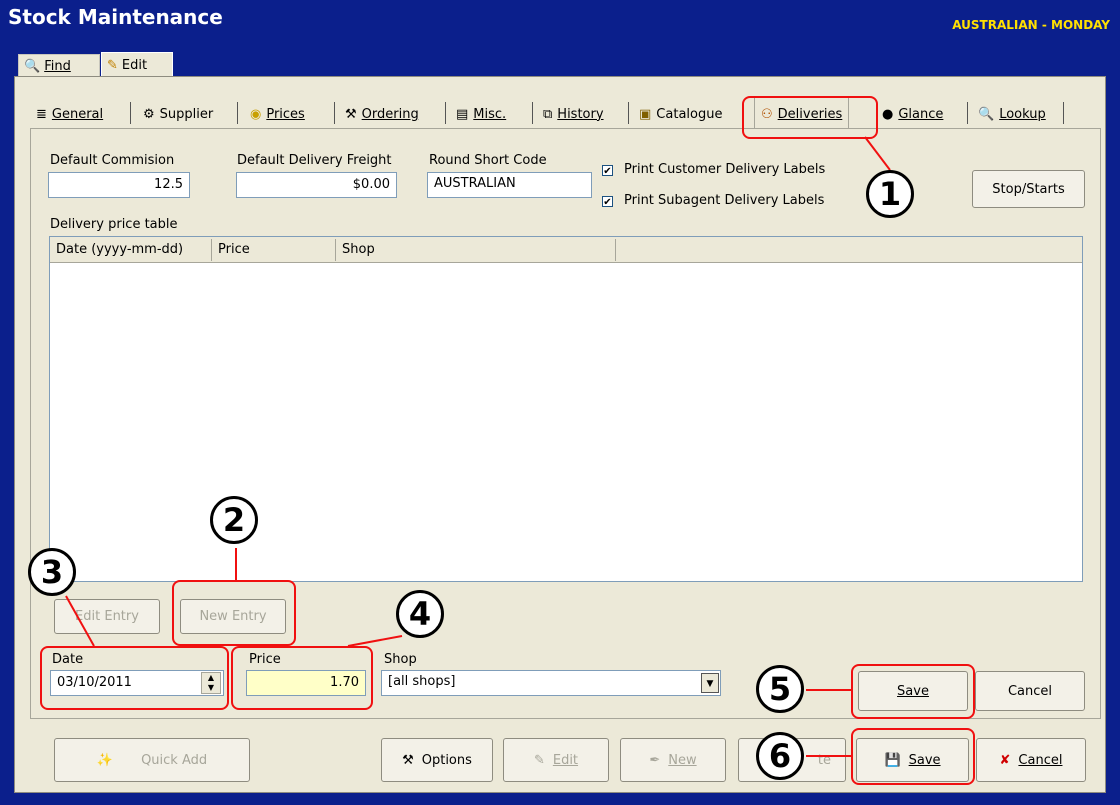  What do you see at coordinates (780, 689) in the screenshot?
I see `callout-5: 5` at bounding box center [780, 689].